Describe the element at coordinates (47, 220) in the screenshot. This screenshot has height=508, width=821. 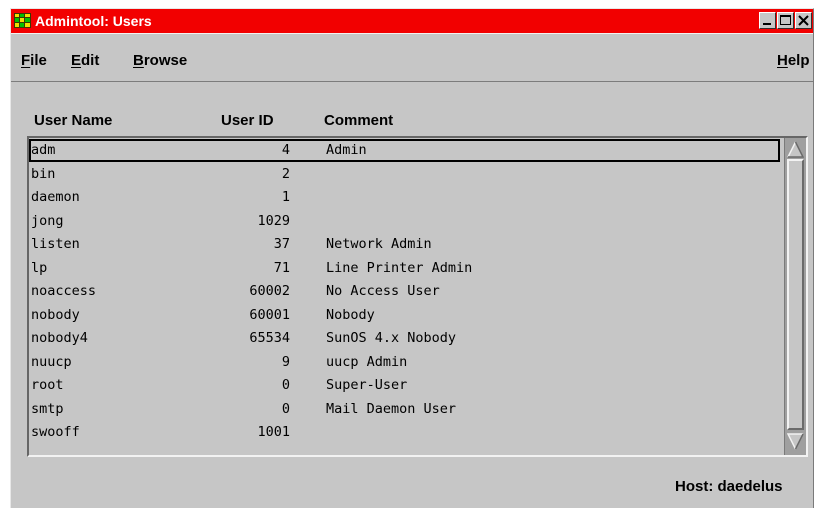
I see `user-name-cell: jong` at that location.